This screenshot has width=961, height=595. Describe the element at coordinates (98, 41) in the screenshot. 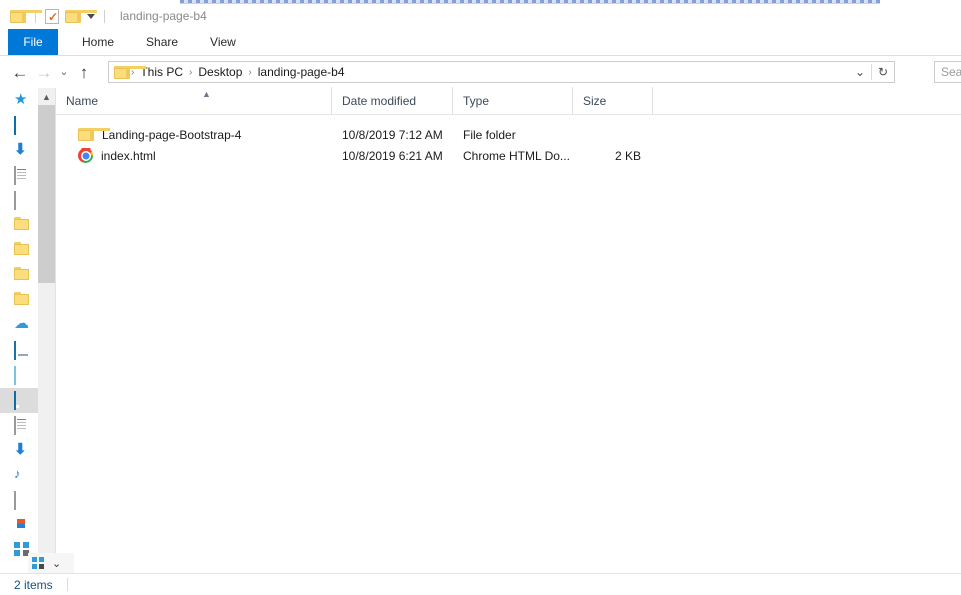

I see `tab-home: Home` at that location.